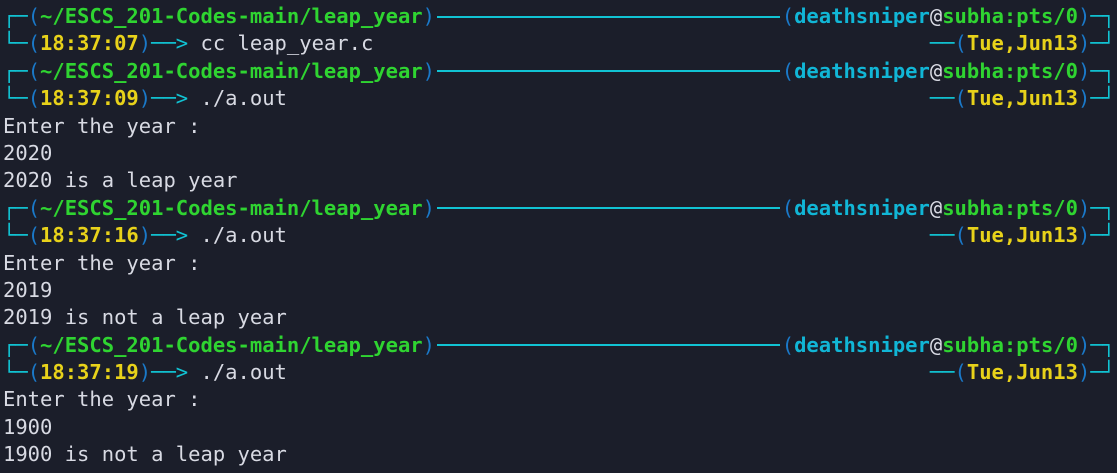 This screenshot has height=473, width=1117. I want to click on prompt-time: 18:37:19, so click(89, 372).